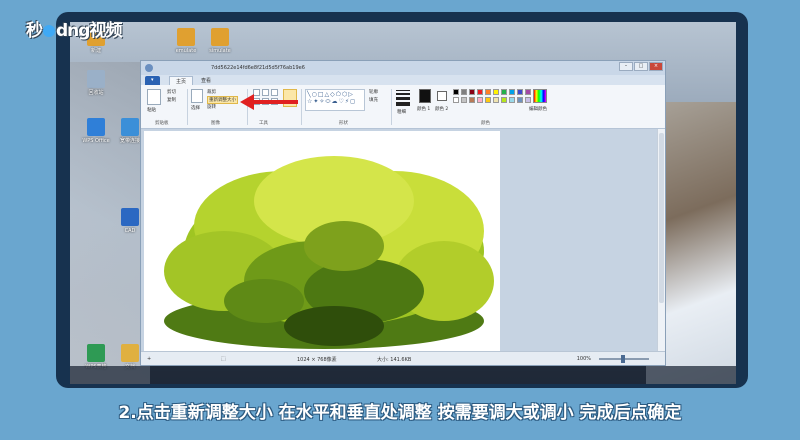 Image resolution: width=800 pixels, height=440 pixels. Describe the element at coordinates (151, 110) in the screenshot. I see `paste-button: 粘贴` at that location.